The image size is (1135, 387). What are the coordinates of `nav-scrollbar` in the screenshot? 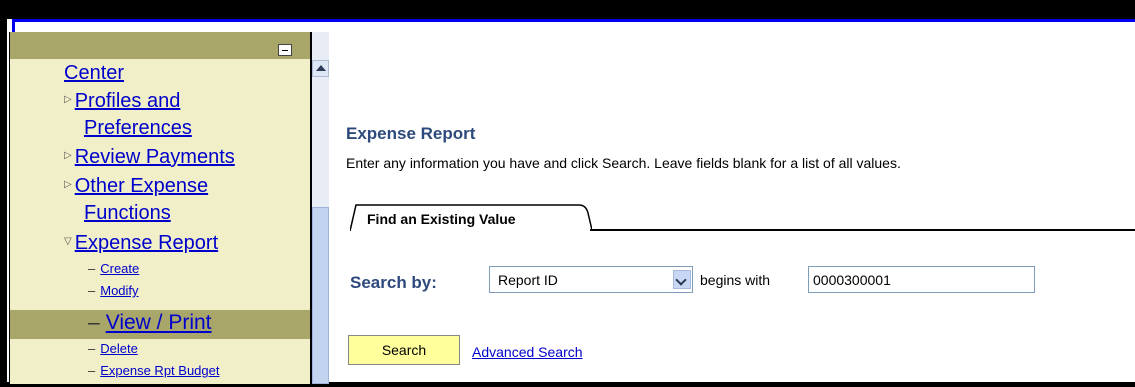 It's located at (320, 208).